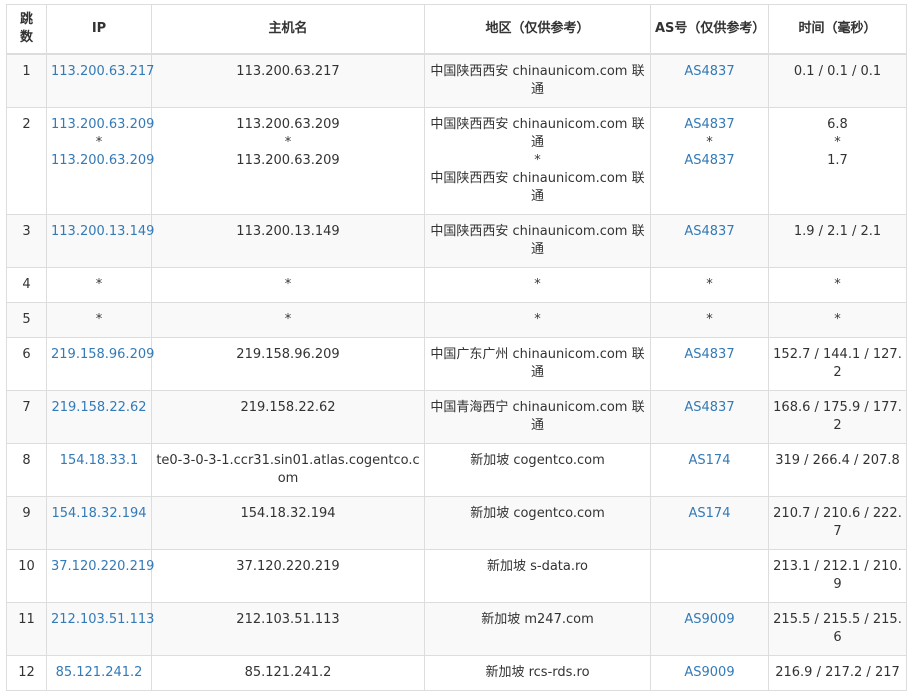  What do you see at coordinates (26, 470) in the screenshot?
I see `hop-cell: 8` at bounding box center [26, 470].